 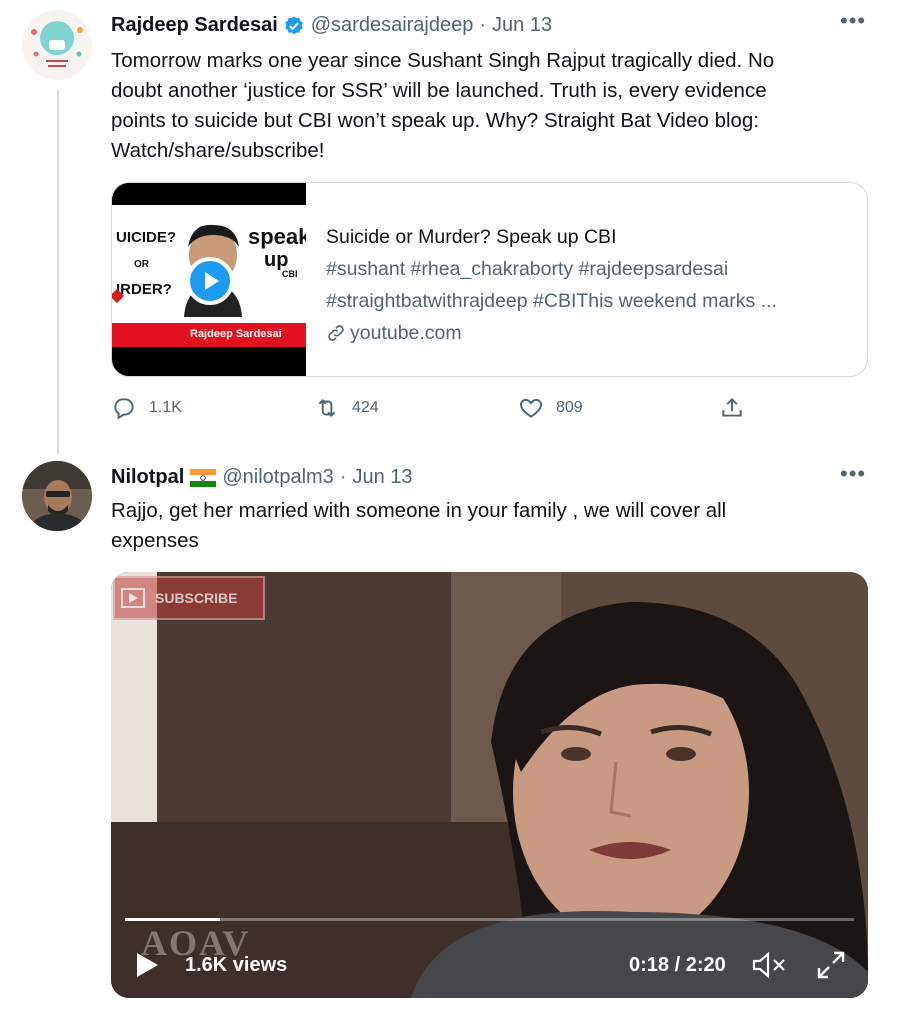 I want to click on display-name: Nilotpal, so click(x=147, y=477).